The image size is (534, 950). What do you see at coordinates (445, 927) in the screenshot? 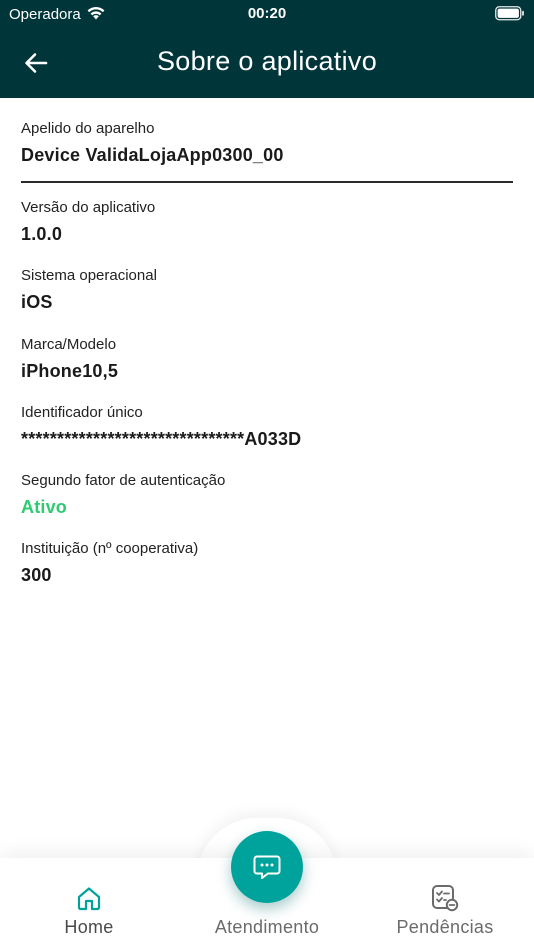
I see `nav-label-pendencias: Pendências` at bounding box center [445, 927].